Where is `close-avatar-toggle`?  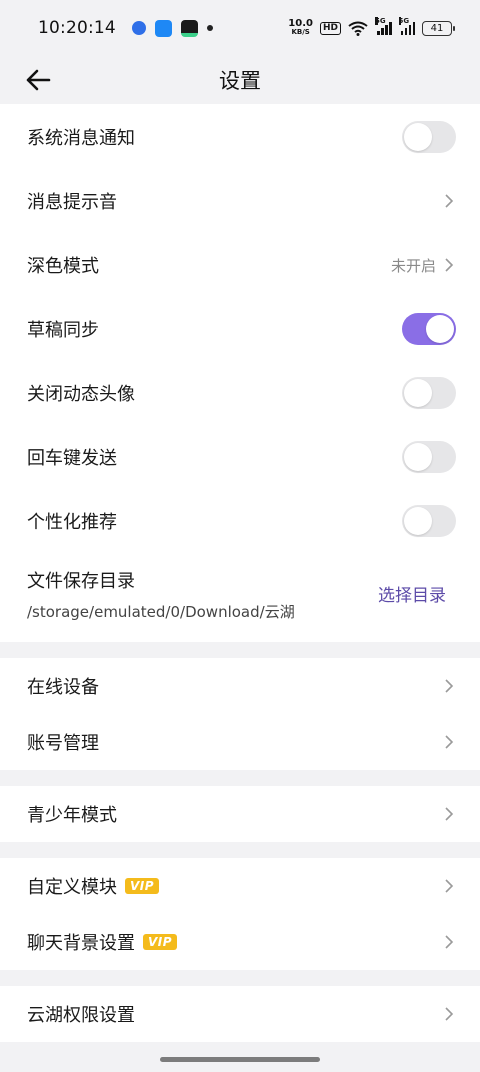 close-avatar-toggle is located at coordinates (429, 393).